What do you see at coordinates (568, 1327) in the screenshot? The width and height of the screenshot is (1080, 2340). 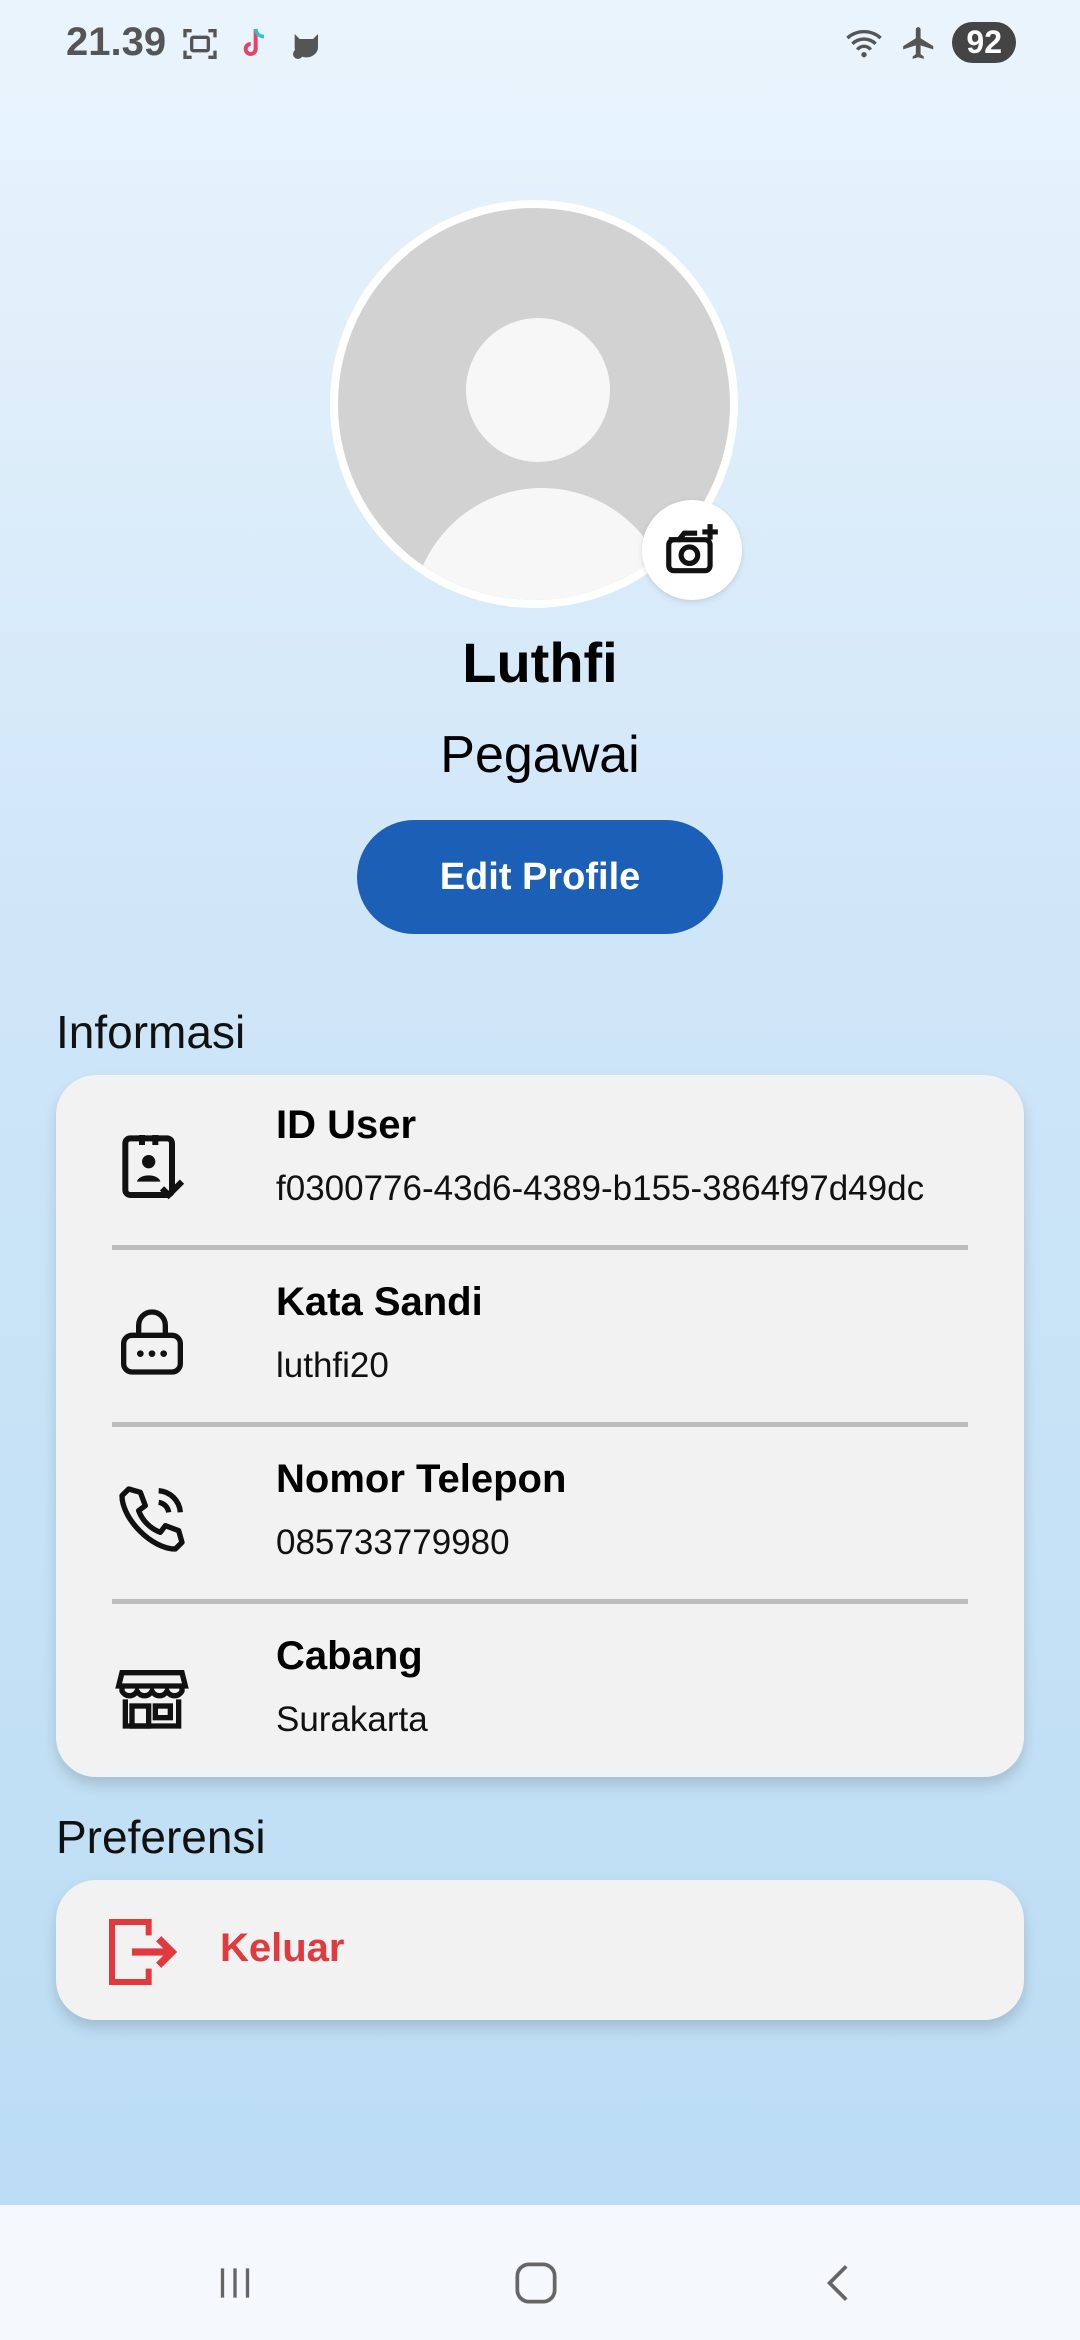 I see `info-row-password: Kata Sandi luthfi20` at bounding box center [568, 1327].